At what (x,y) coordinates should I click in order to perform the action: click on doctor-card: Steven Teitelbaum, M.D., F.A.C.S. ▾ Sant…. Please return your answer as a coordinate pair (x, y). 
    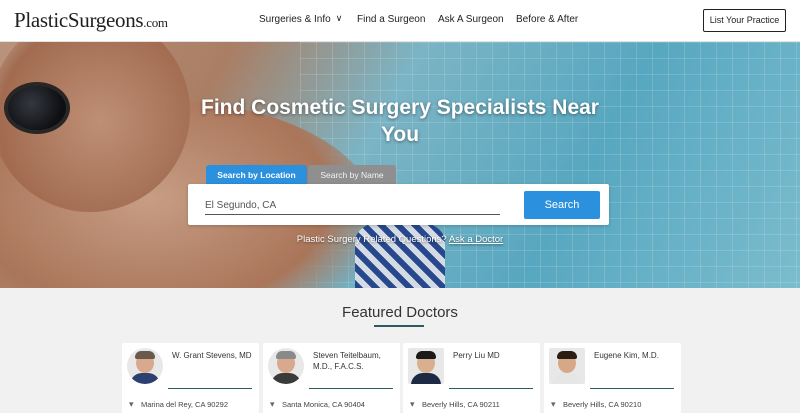
    Looking at the image, I should click on (331, 378).